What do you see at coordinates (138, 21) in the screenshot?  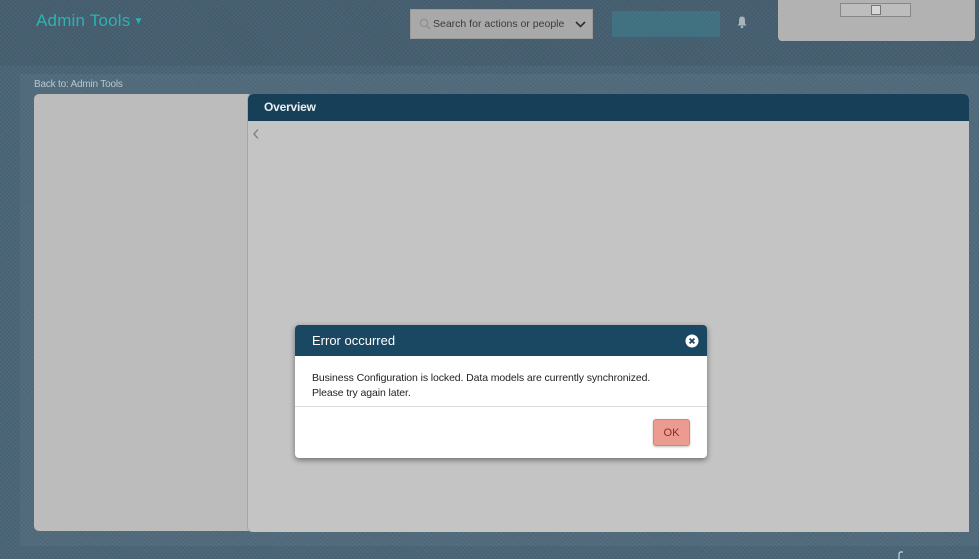 I see `caret-down-icon: ▼` at bounding box center [138, 21].